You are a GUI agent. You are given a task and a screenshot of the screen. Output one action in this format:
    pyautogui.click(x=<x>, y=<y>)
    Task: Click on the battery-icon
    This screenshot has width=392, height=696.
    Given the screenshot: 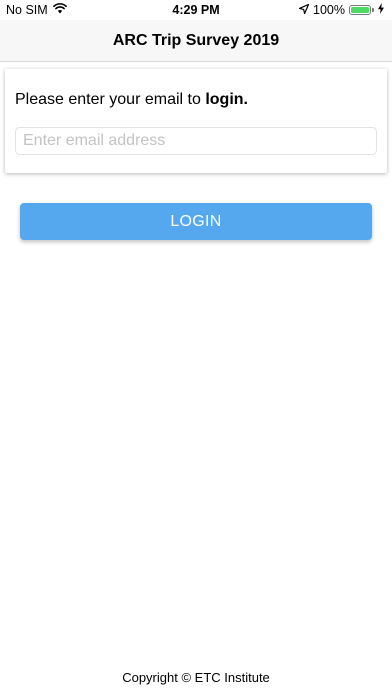 What is the action you would take?
    pyautogui.click(x=361, y=10)
    